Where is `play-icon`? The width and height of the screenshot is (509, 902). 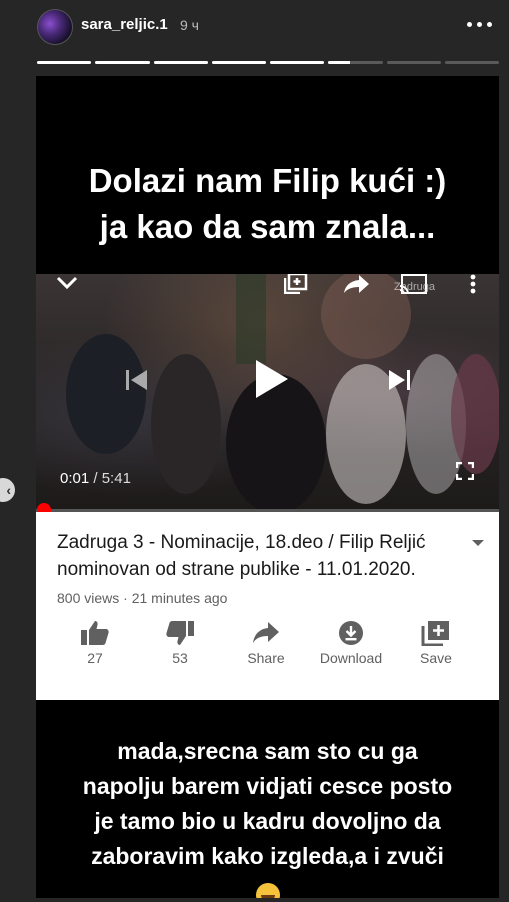
play-icon is located at coordinates (272, 379).